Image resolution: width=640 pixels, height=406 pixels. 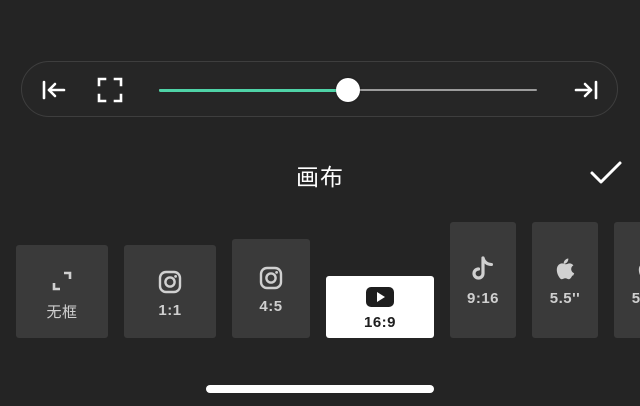 I want to click on ratio-label: 5.5'', so click(x=565, y=298).